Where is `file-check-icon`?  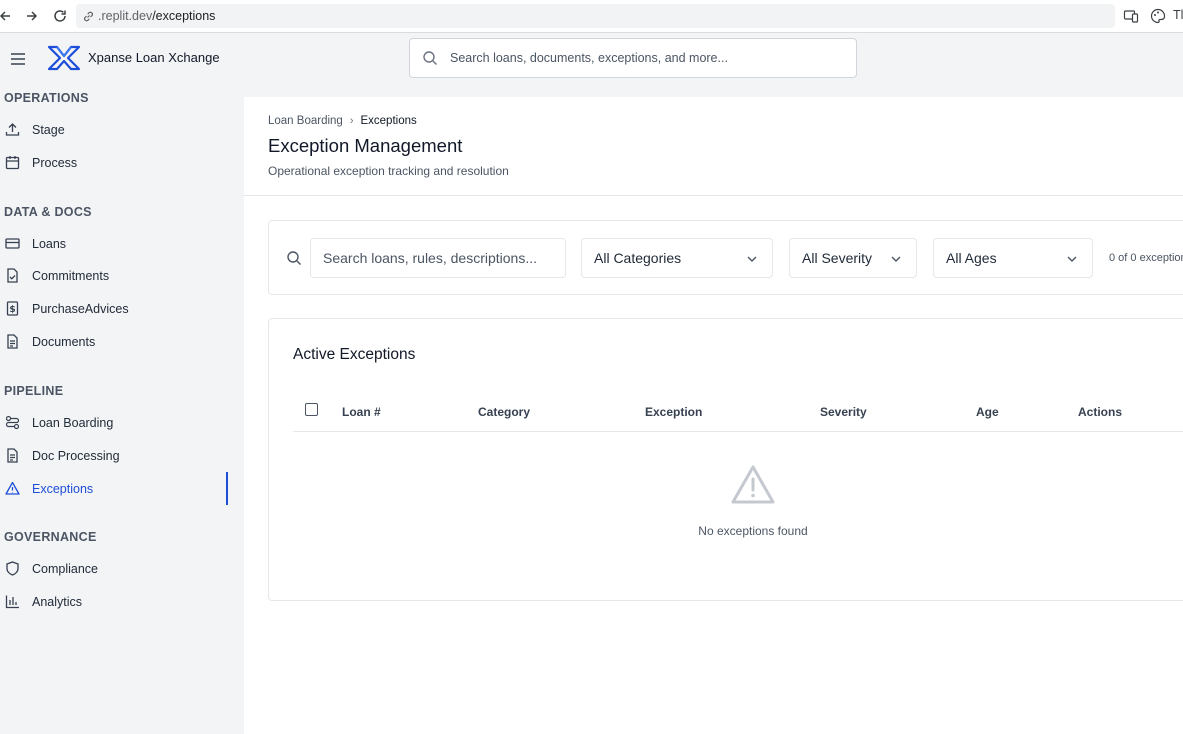 file-check-icon is located at coordinates (12, 276).